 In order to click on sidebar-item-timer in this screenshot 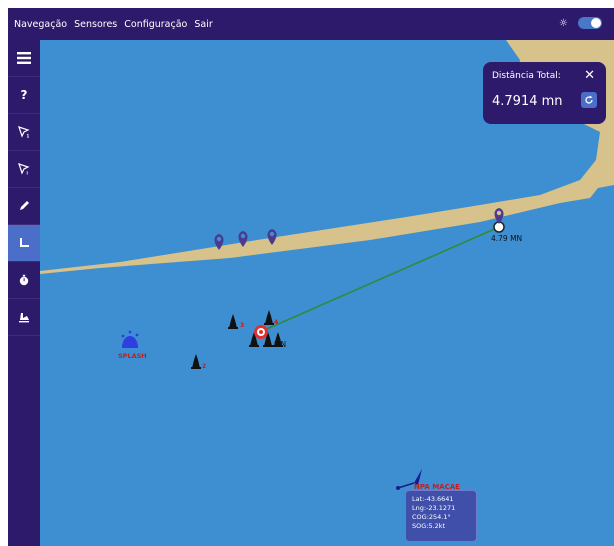, I will do `click(24, 280)`.